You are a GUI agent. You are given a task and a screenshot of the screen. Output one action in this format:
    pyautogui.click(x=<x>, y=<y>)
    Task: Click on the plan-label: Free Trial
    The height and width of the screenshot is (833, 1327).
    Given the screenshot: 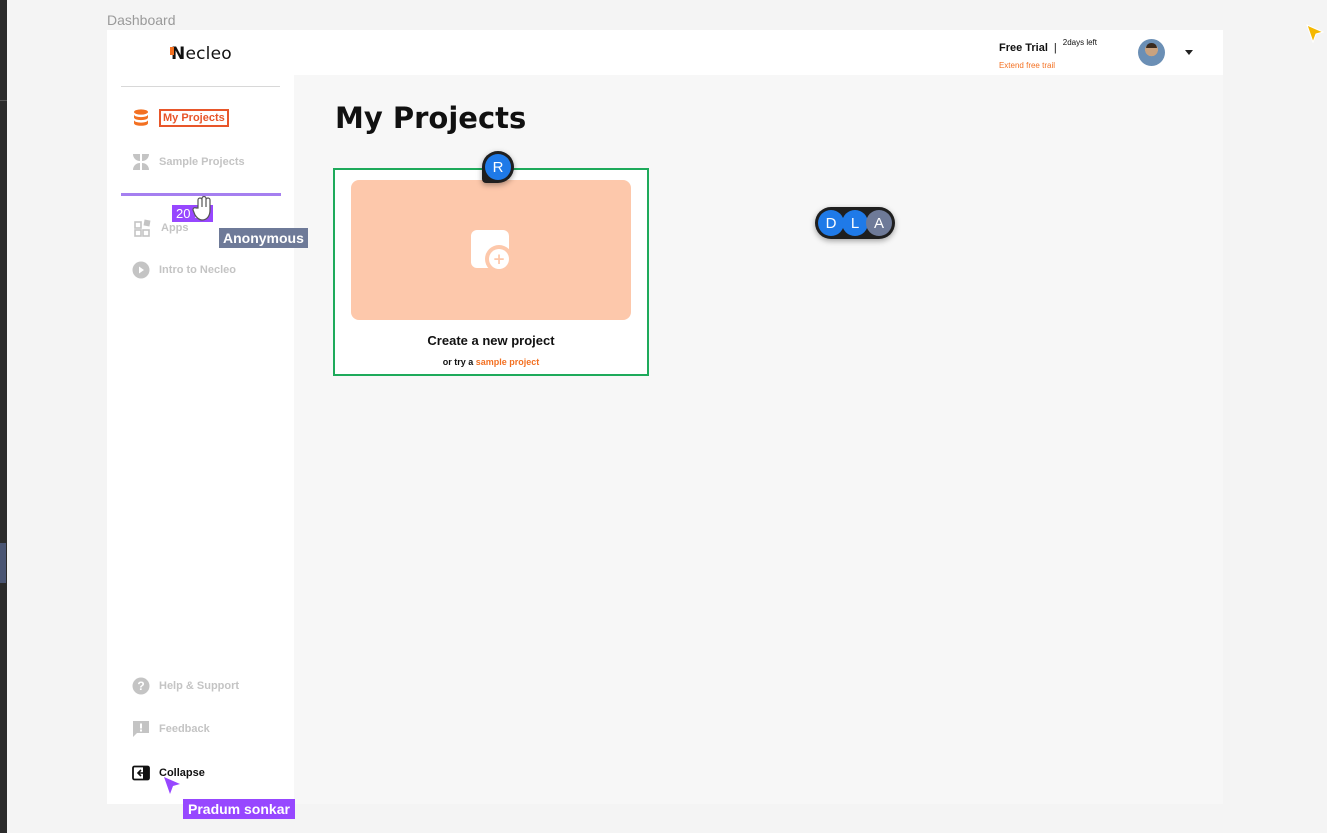 What is the action you would take?
    pyautogui.click(x=1023, y=48)
    